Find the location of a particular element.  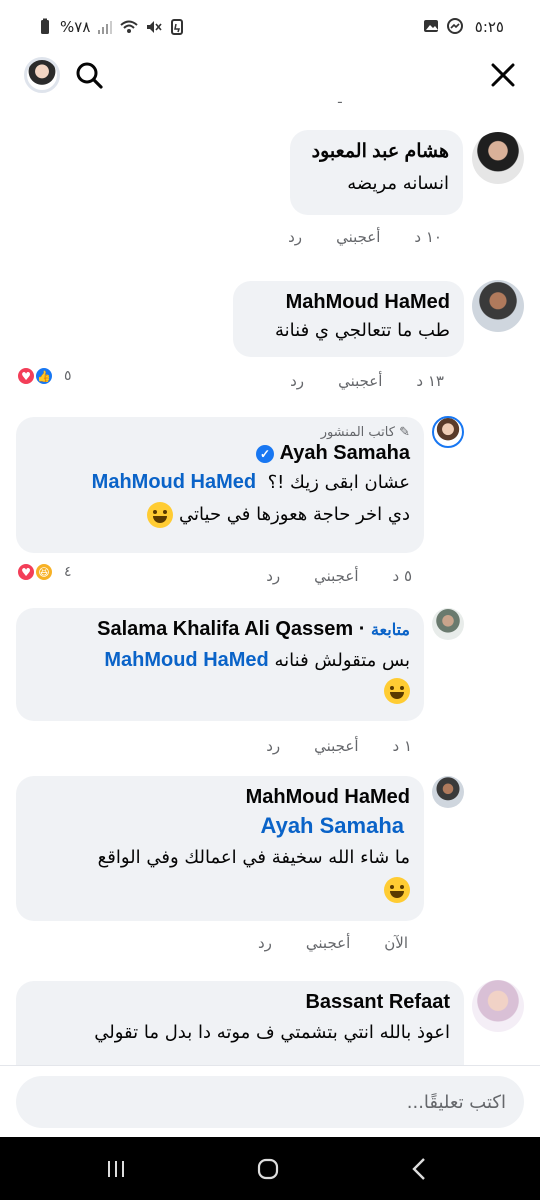

comment-author: Ayah Samaha ✓ is located at coordinates (220, 453).